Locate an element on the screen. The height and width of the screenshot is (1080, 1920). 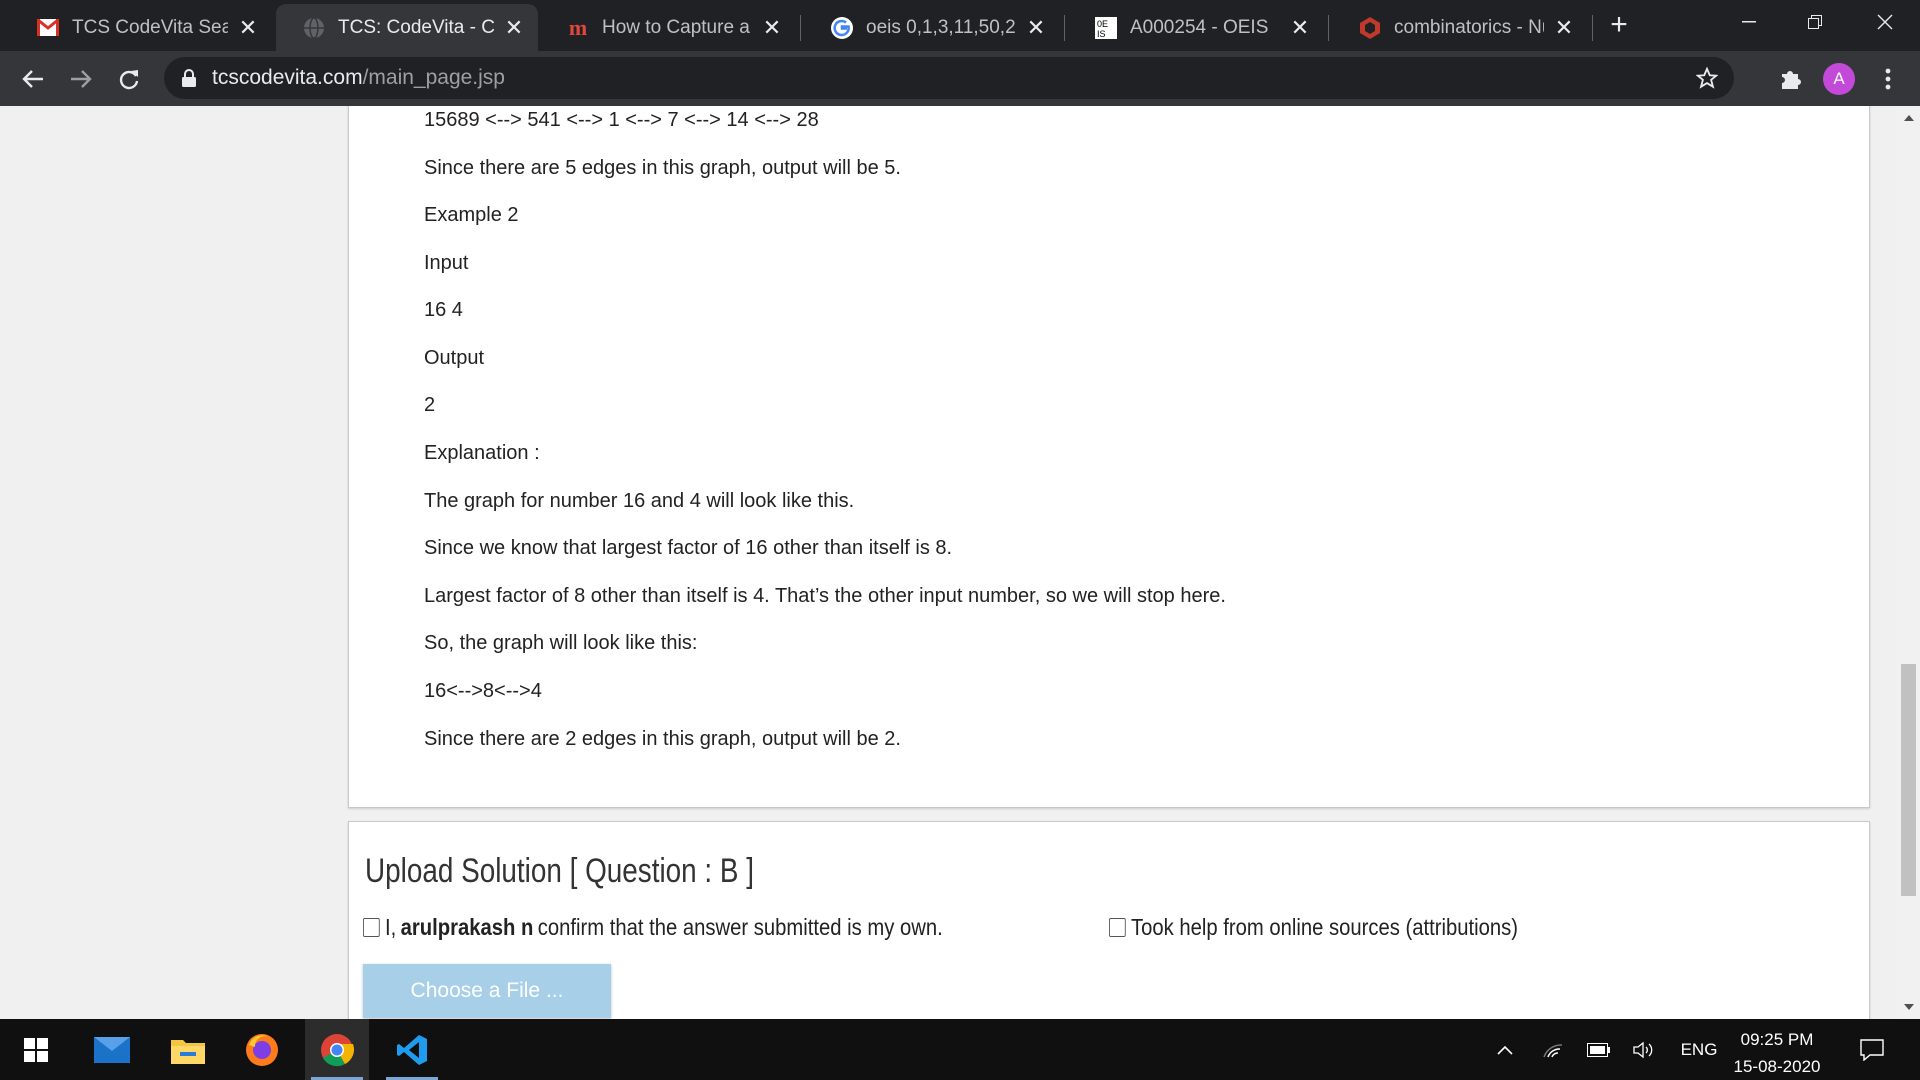
svg-text: IS is located at coordinates (1101, 34).